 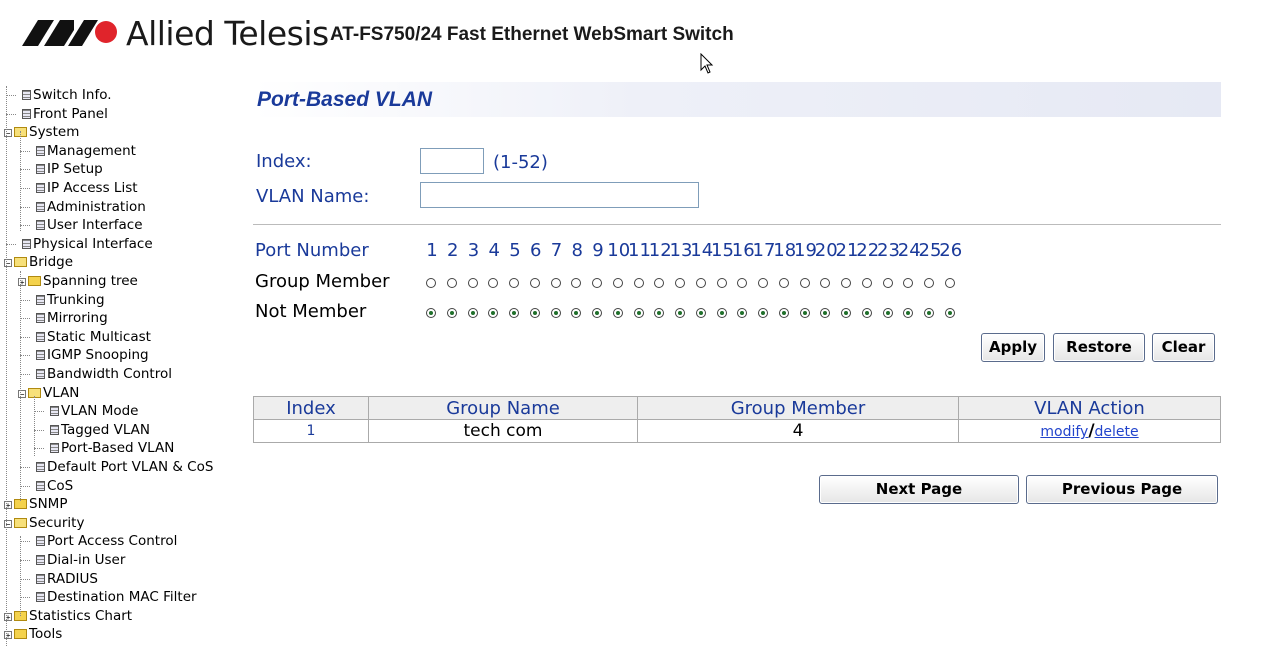 I want to click on sidebar-item-ip-setup: IP Setup, so click(x=69, y=169).